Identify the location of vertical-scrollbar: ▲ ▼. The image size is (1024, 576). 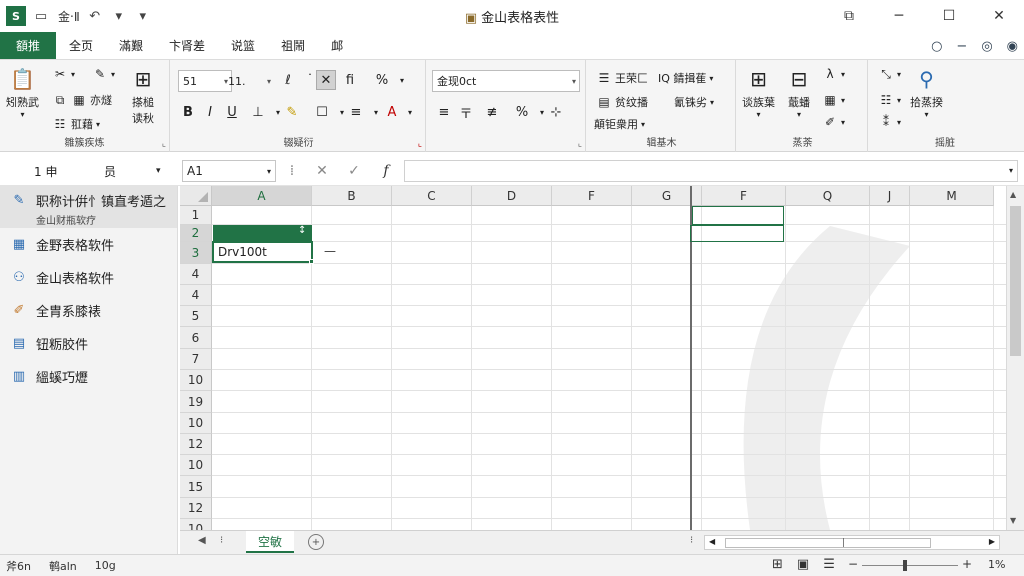
(1015, 358).